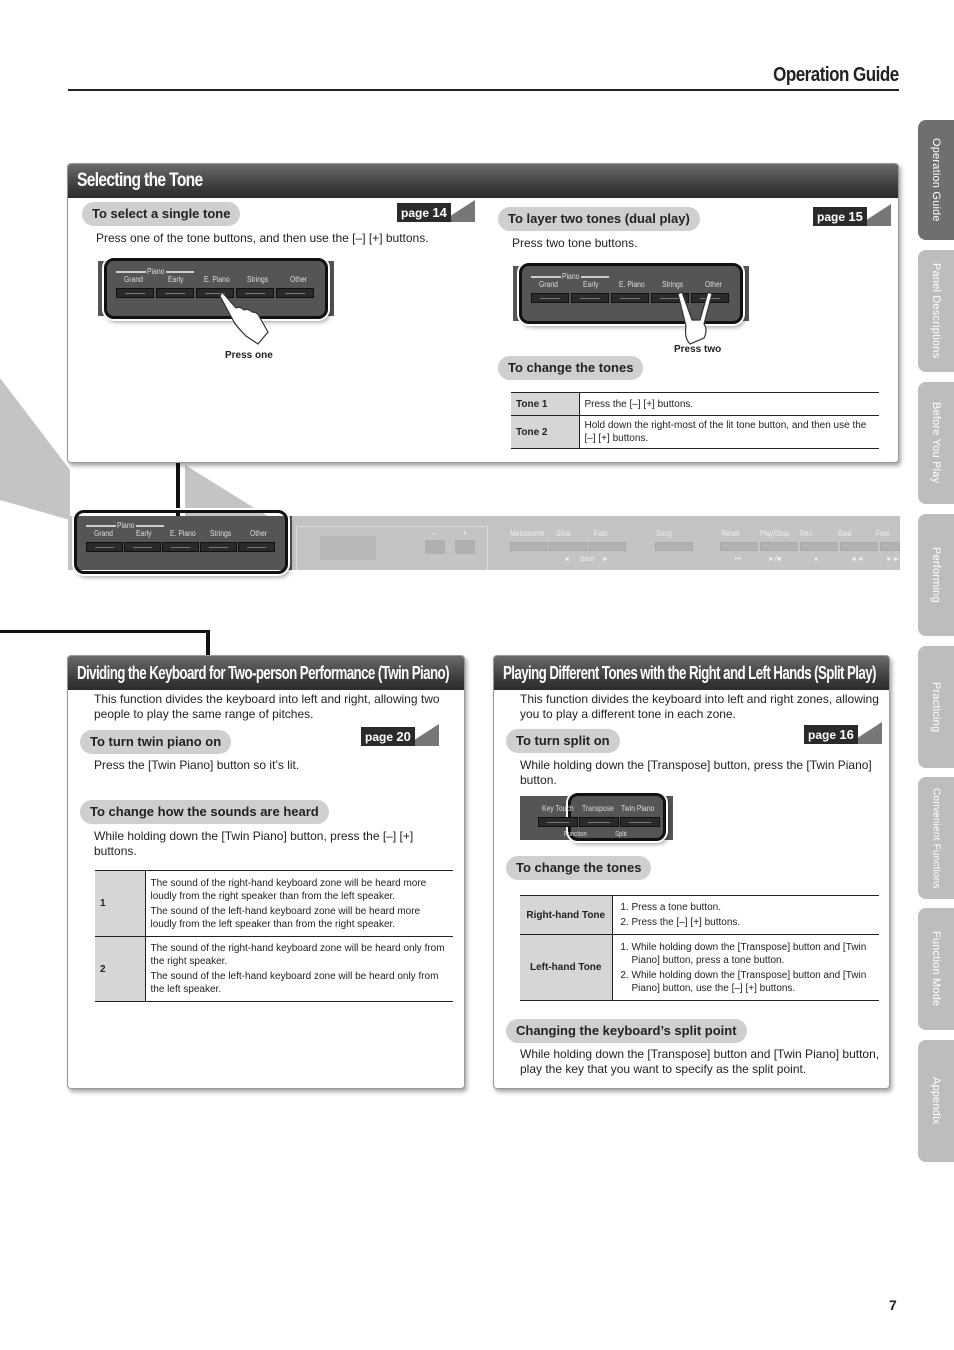 The width and height of the screenshot is (954, 1350). What do you see at coordinates (779, 546) in the screenshot?
I see `front-panel-button-play-stop` at bounding box center [779, 546].